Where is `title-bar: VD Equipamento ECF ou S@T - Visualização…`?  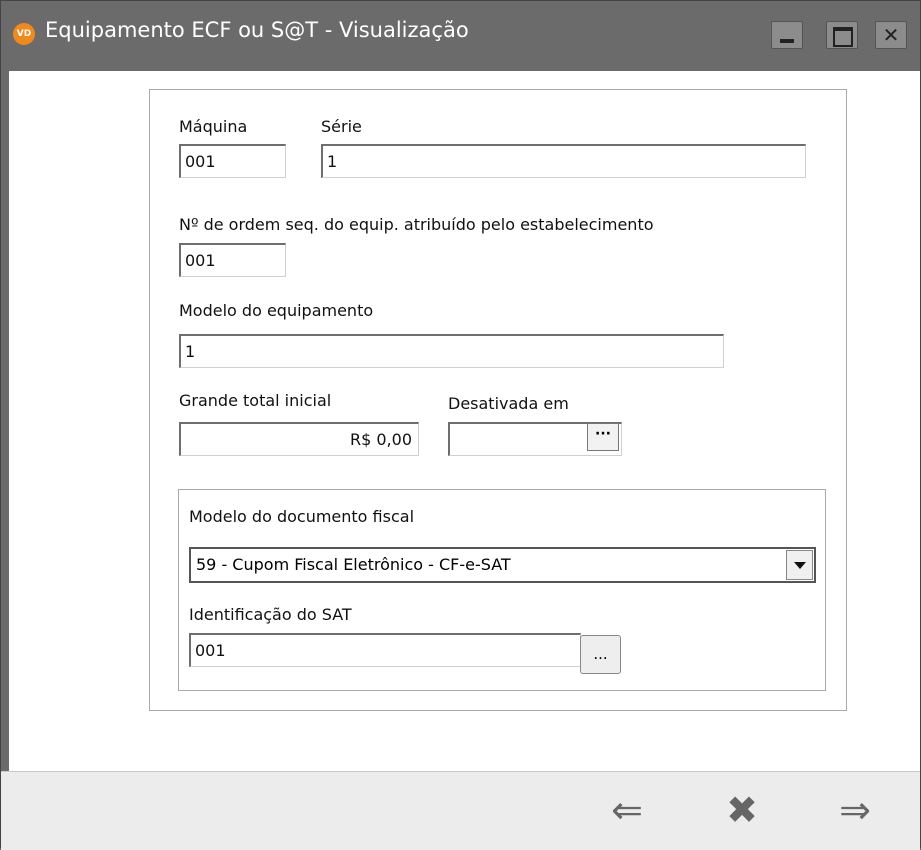
title-bar: VD Equipamento ECF ou S@T - Visualização… is located at coordinates (460, 36).